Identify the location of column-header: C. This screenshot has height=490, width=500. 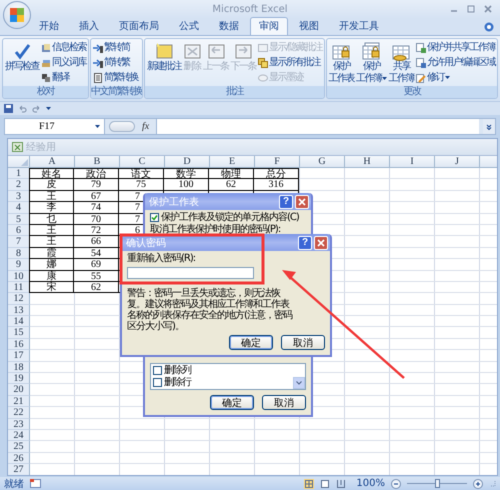
(142, 161).